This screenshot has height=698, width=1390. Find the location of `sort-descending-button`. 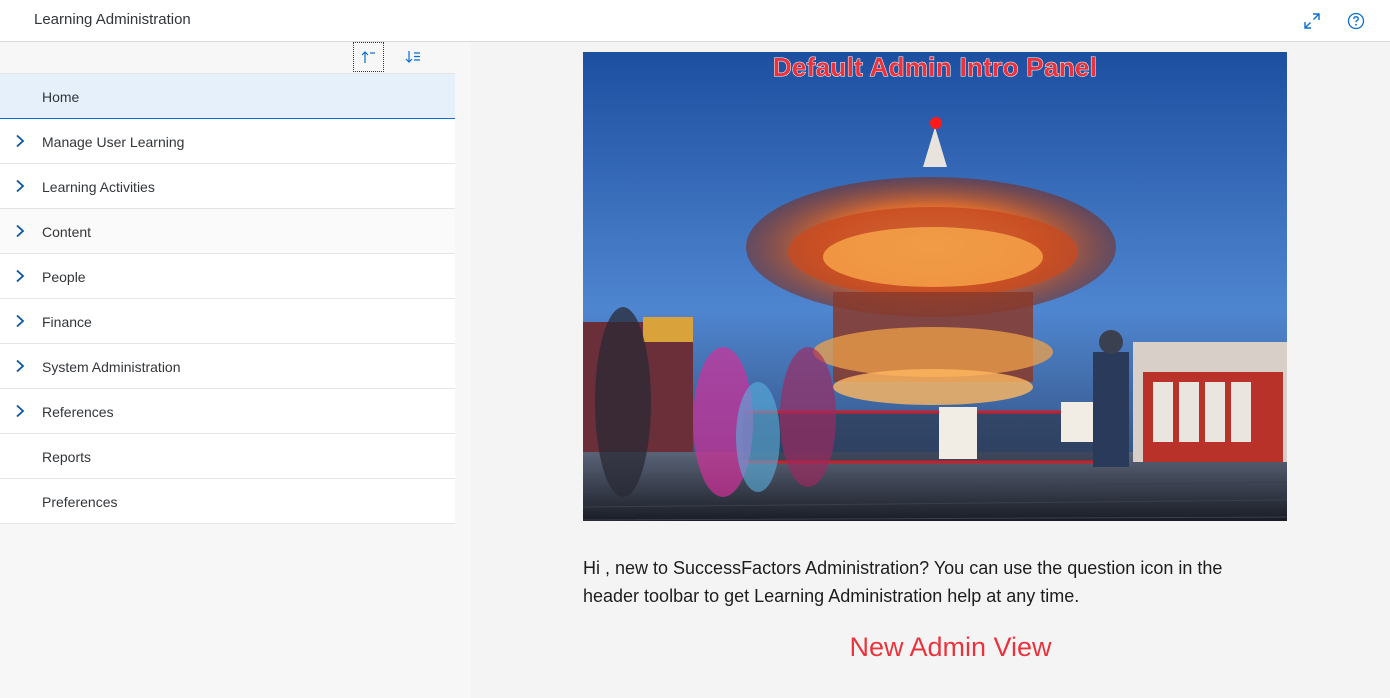

sort-descending-button is located at coordinates (412, 57).